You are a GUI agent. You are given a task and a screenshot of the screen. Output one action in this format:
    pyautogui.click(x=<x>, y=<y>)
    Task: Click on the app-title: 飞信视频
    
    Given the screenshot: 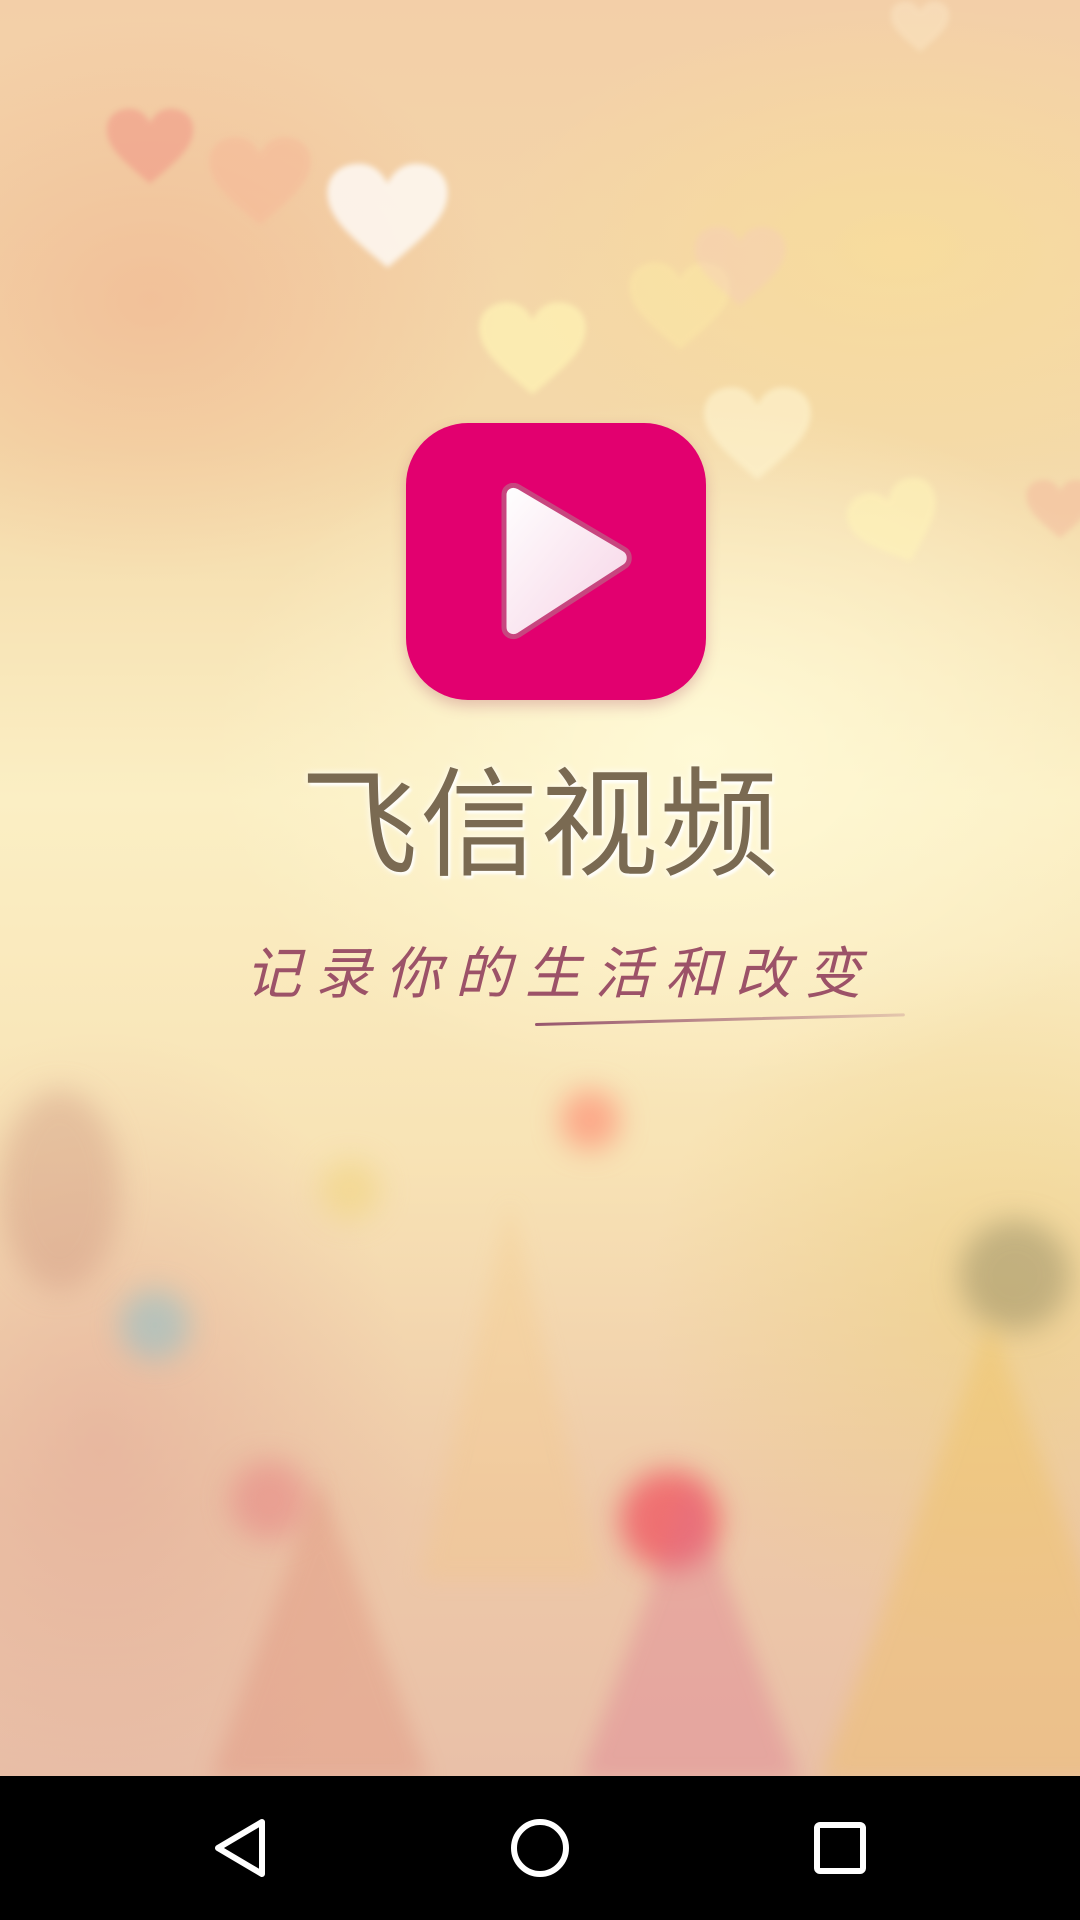 What is the action you would take?
    pyautogui.click(x=539, y=825)
    